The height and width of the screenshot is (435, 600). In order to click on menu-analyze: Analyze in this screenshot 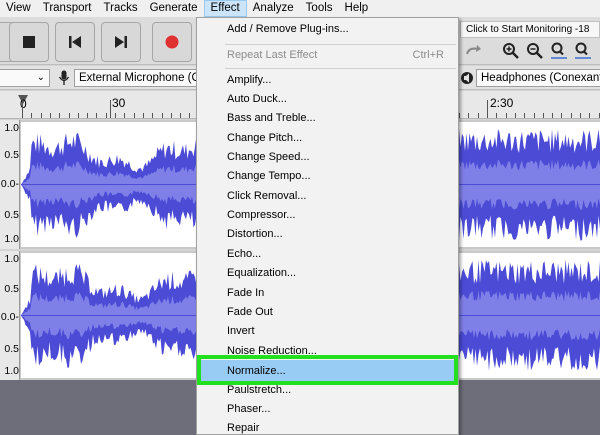, I will do `click(273, 8)`.